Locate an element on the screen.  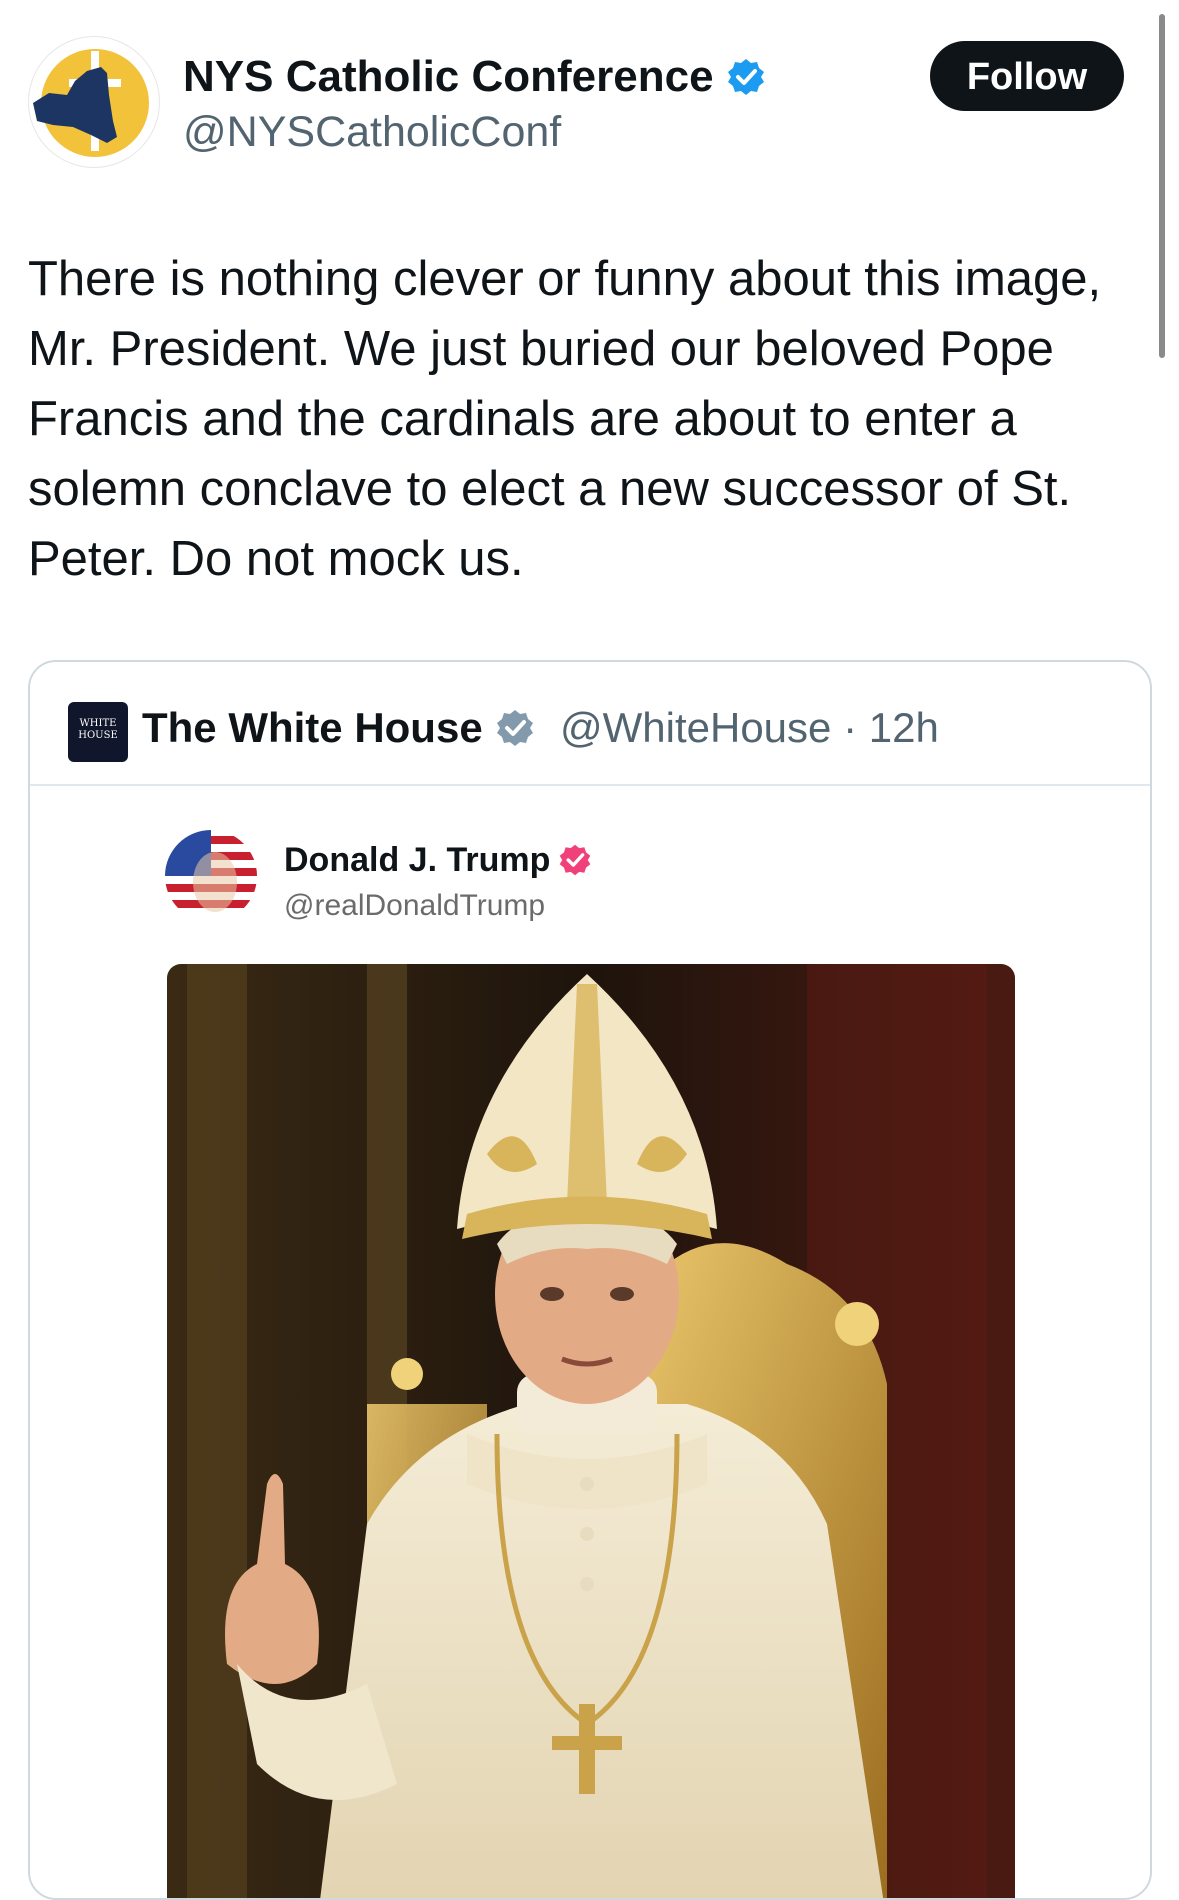
quoted-handle-time: @WhiteHouse · 12h is located at coordinates (749, 728).